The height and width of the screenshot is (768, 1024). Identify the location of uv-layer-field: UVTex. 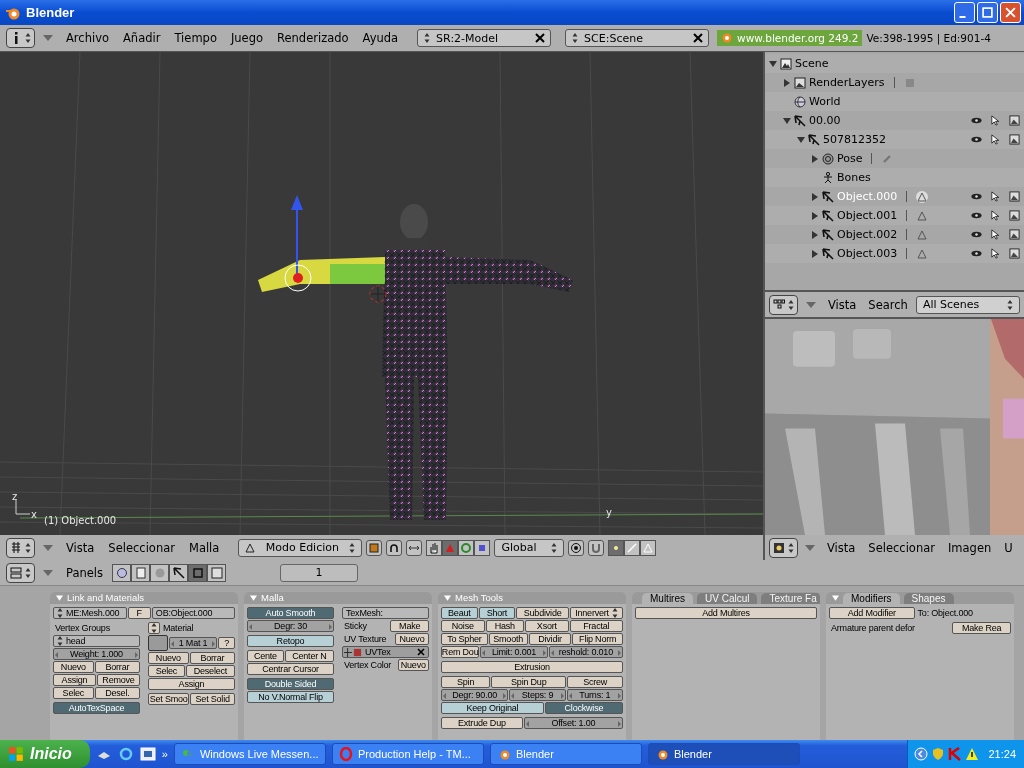
(385, 652).